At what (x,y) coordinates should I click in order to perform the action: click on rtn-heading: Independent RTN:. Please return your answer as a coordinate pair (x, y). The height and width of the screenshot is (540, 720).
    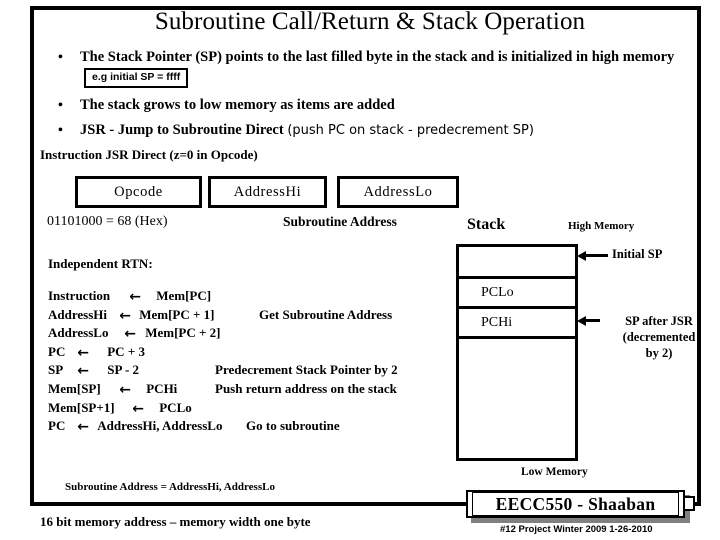
    Looking at the image, I should click on (100, 263).